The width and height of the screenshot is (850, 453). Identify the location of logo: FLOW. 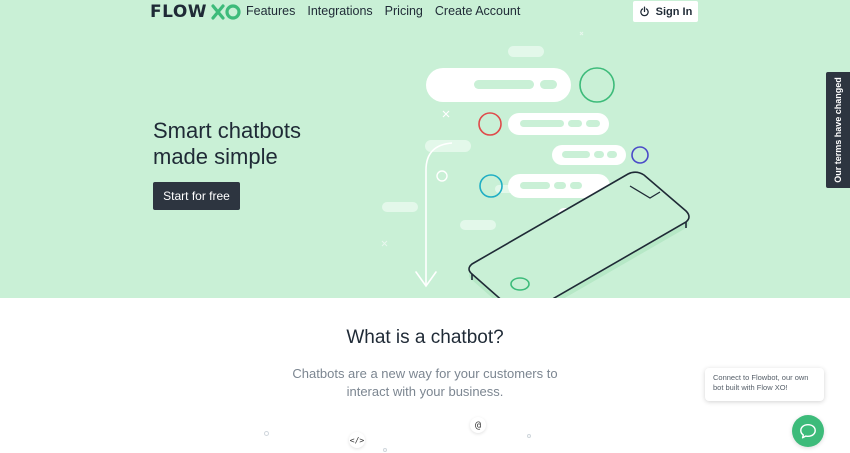
(195, 12).